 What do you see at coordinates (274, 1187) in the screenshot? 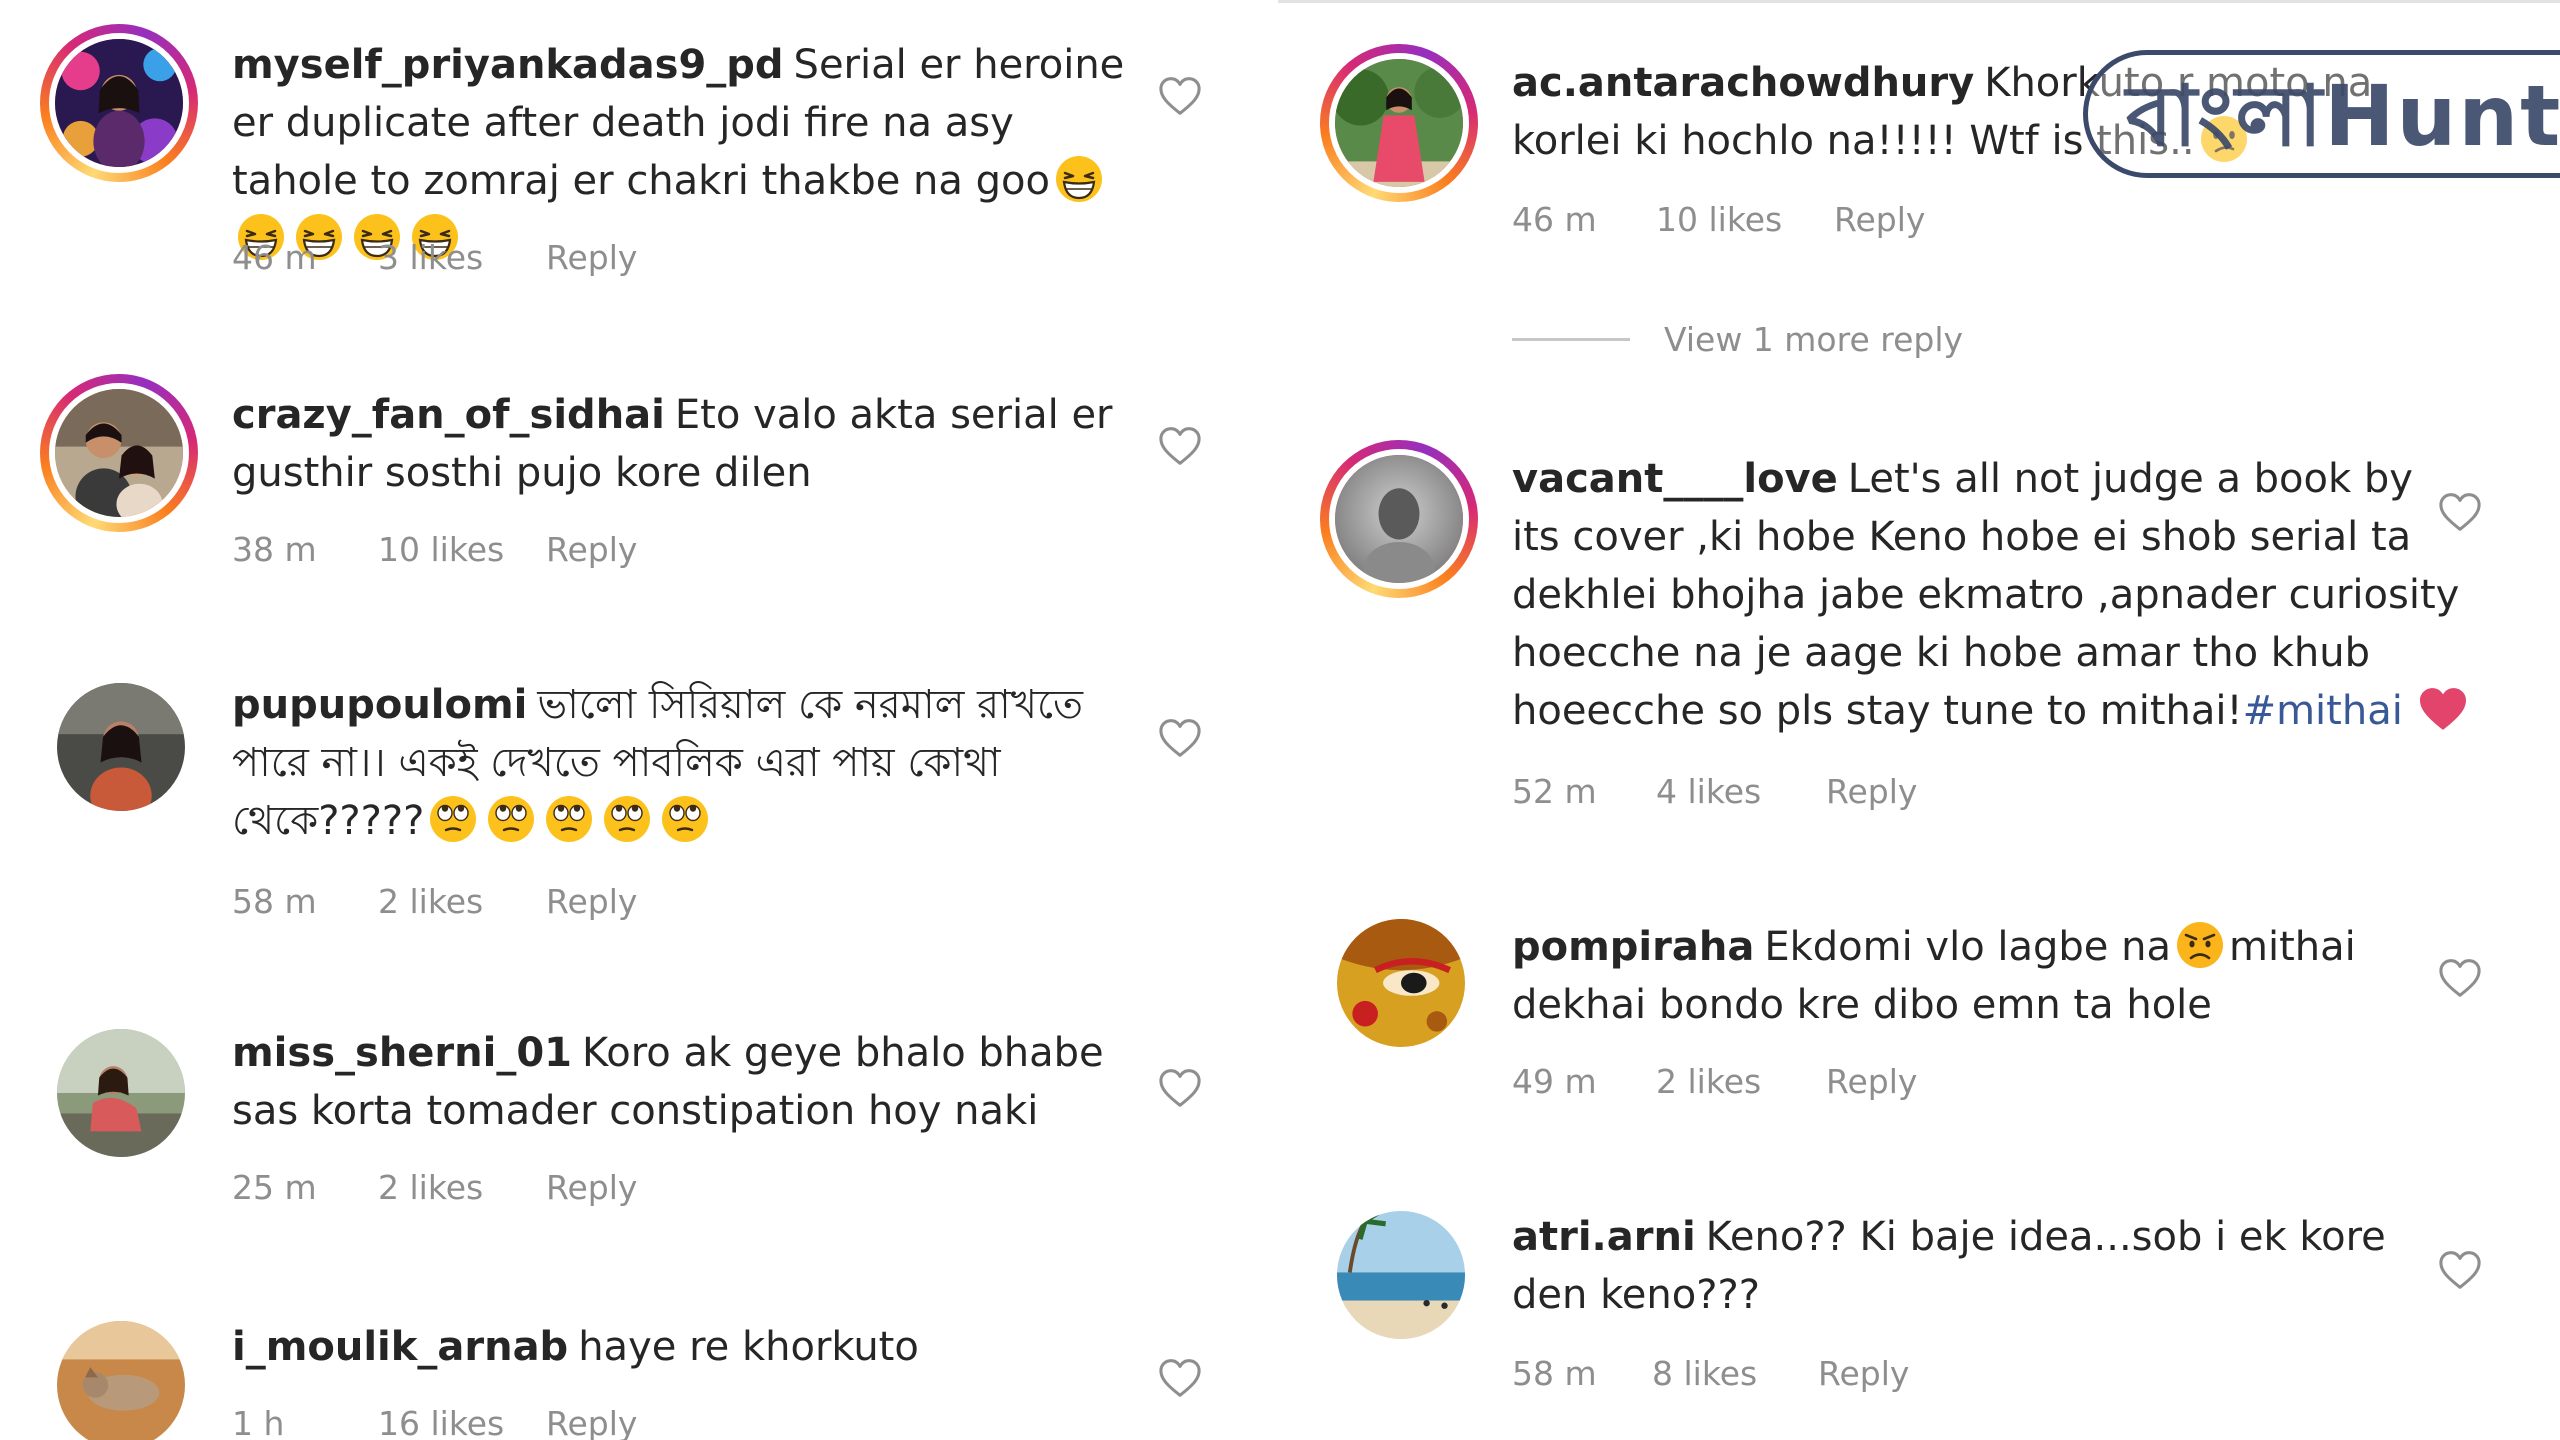
I see `comment-time: 25 m` at bounding box center [274, 1187].